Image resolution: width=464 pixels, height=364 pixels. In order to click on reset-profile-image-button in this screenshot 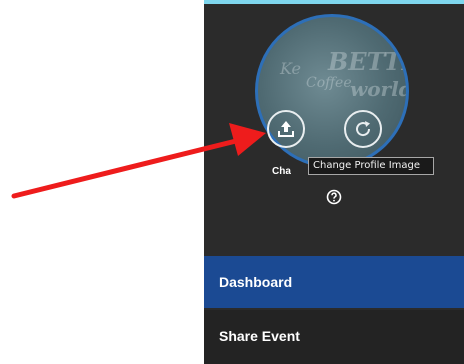, I will do `click(363, 129)`.